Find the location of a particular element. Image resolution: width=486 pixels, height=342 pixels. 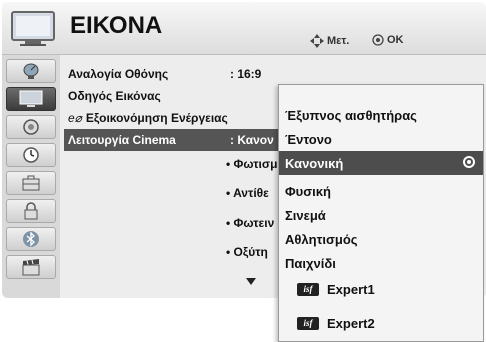

option-expert2: isf Expert2 is located at coordinates (381, 323).